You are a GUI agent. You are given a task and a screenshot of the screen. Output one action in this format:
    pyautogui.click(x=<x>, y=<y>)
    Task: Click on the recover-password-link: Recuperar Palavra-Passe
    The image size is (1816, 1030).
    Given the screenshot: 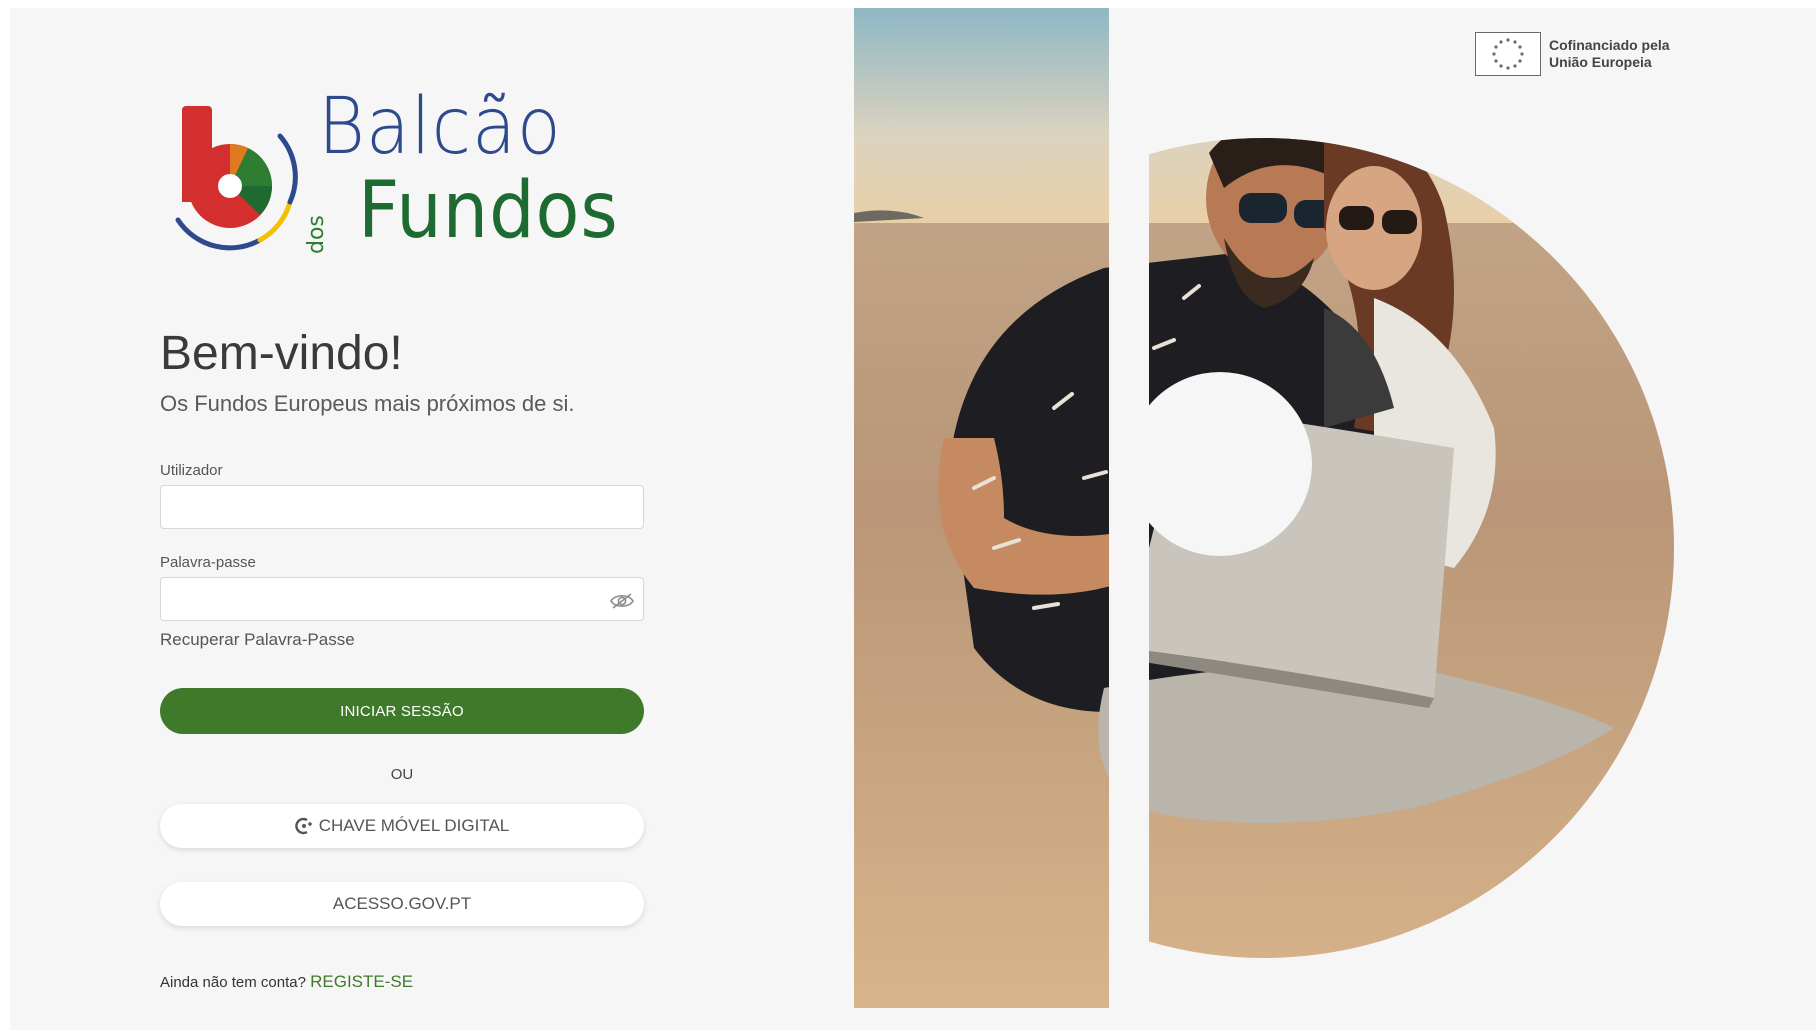 What is the action you would take?
    pyautogui.click(x=257, y=640)
    